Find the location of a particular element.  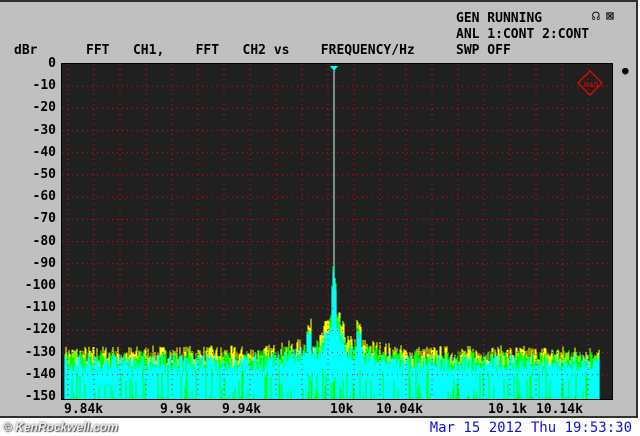

speaker-muted-icon: ⊠ is located at coordinates (610, 16).